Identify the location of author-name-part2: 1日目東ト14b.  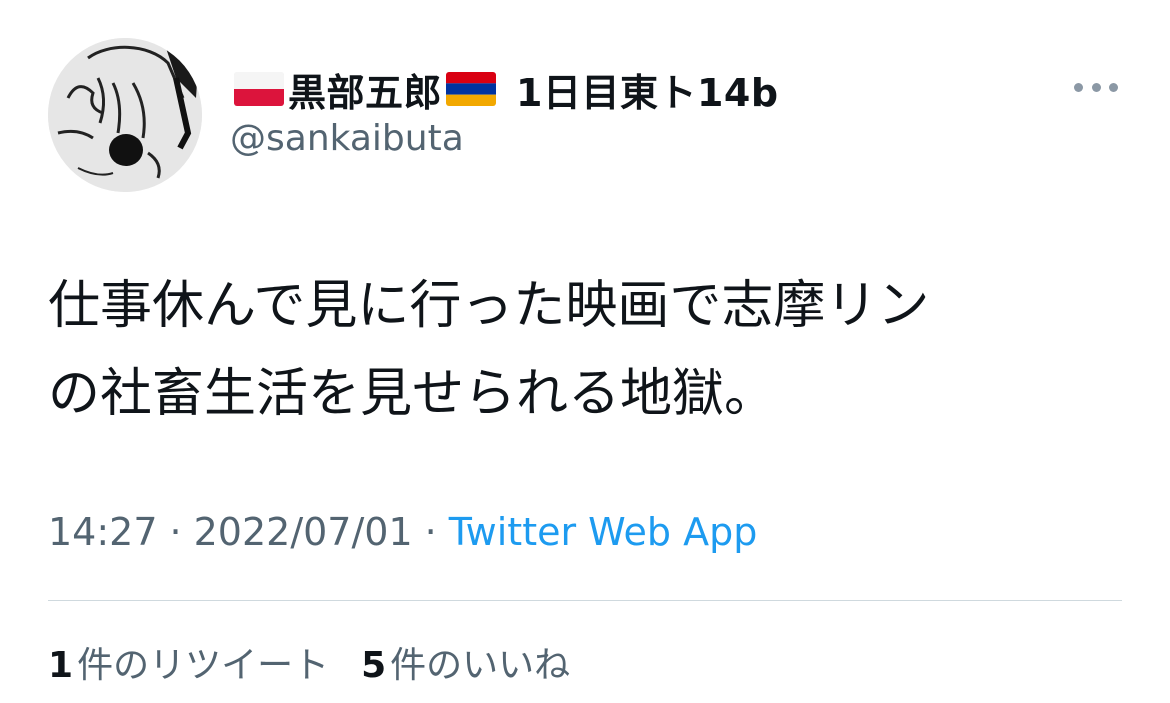
(647, 89).